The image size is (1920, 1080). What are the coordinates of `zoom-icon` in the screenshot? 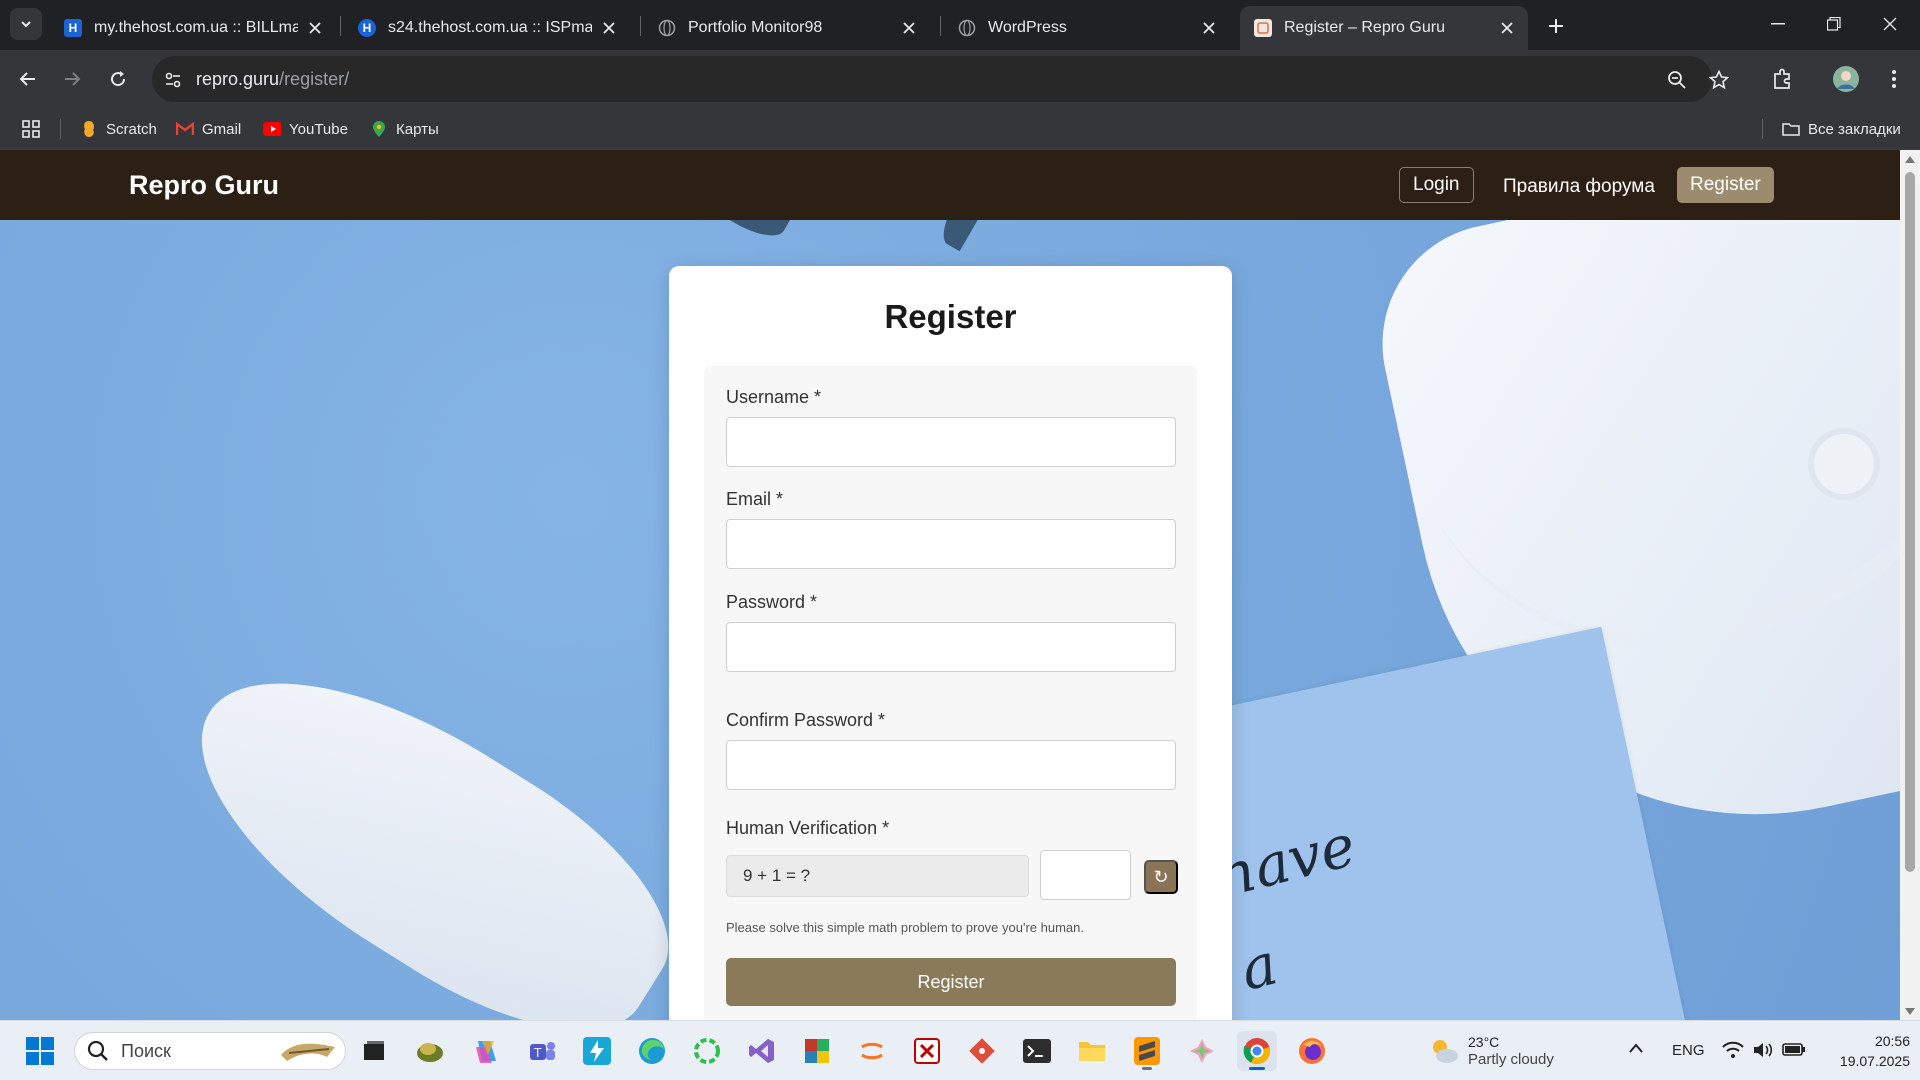 It's located at (1677, 80).